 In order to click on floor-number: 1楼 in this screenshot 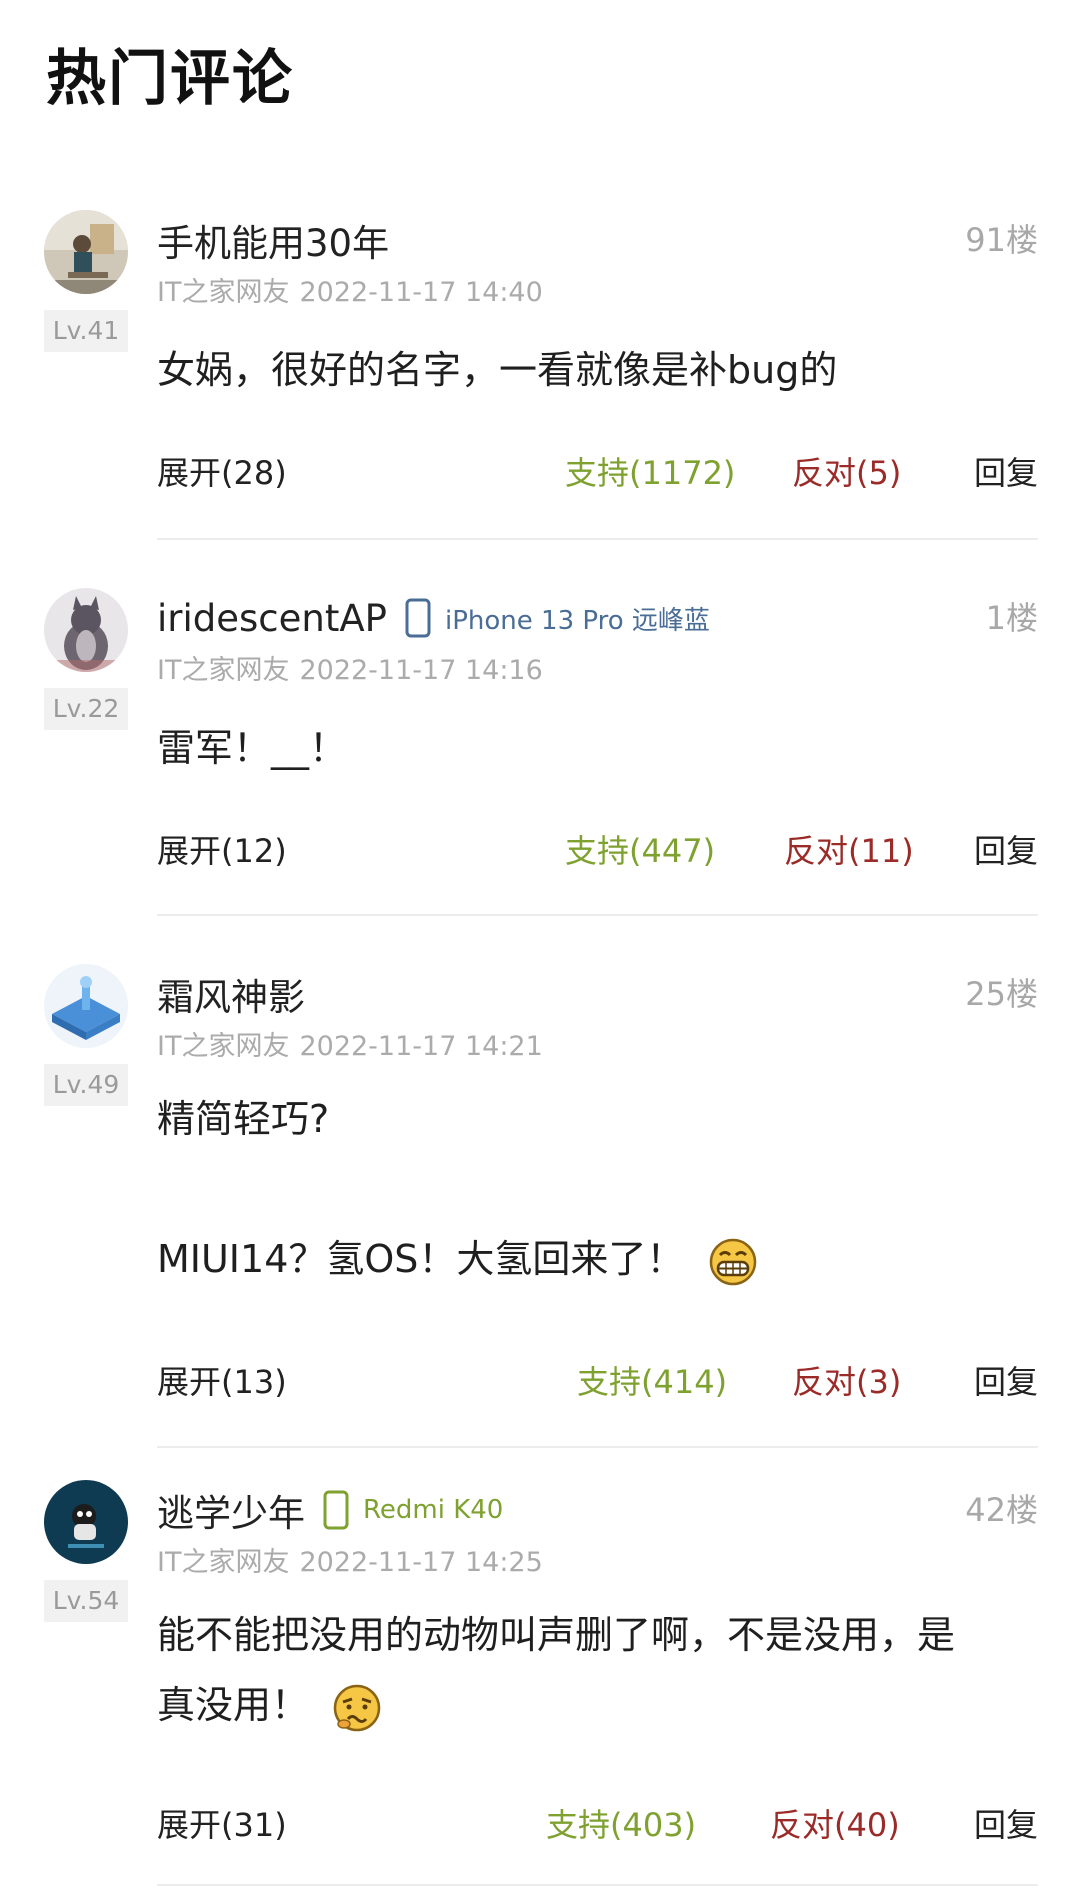, I will do `click(1011, 618)`.